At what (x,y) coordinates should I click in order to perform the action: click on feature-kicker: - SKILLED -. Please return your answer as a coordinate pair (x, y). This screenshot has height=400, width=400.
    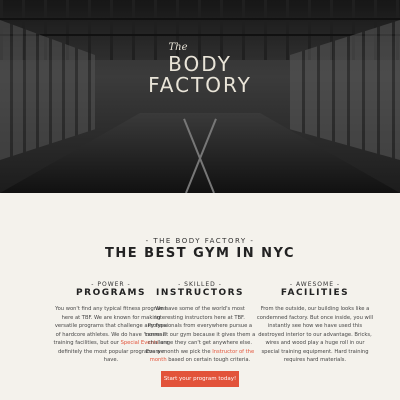
    Looking at the image, I should click on (200, 284).